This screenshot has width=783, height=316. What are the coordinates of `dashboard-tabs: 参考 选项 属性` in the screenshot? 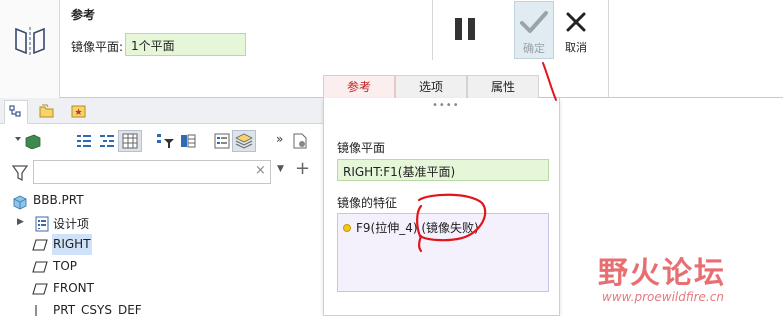 It's located at (431, 86).